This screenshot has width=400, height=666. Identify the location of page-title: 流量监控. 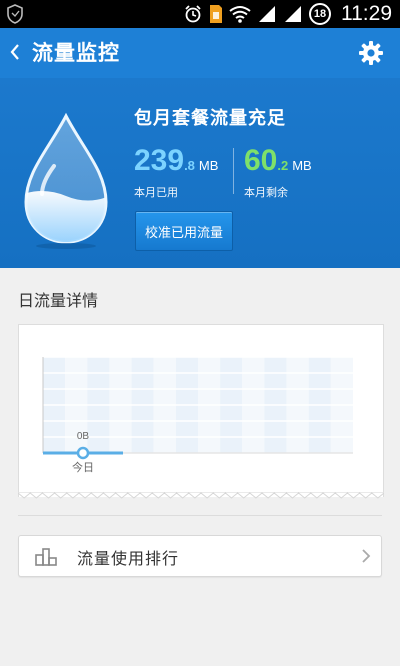
(76, 53).